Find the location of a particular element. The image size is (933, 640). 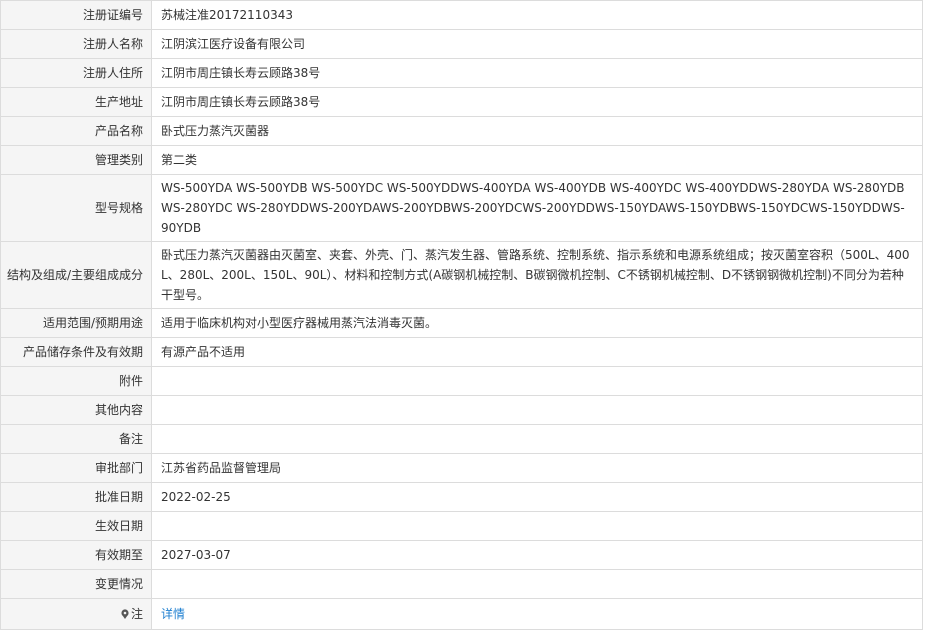

row-scope: 适用范围/预期用途 适用于临床机构对小型医疗器械用蒸汽法消毒灭菌。 is located at coordinates (461, 323).